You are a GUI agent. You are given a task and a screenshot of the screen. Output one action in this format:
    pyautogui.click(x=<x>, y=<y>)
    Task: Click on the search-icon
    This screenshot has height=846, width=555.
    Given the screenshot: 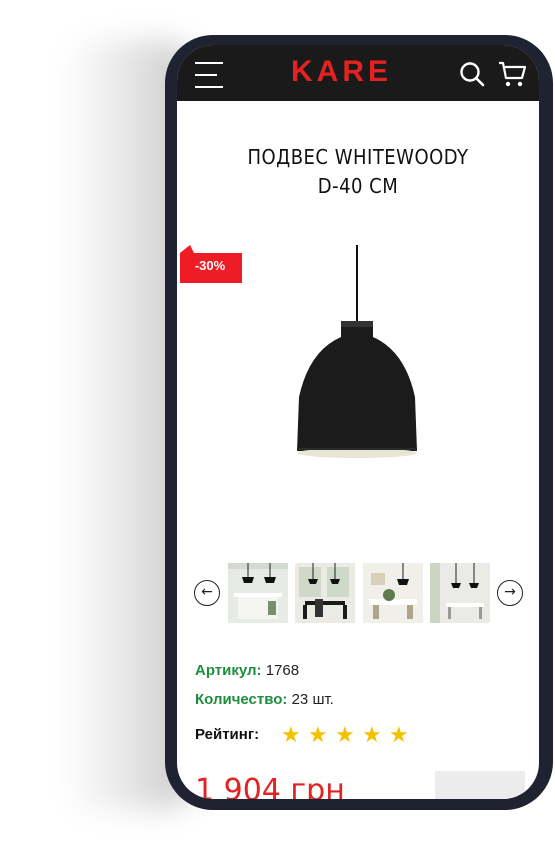 What is the action you would take?
    pyautogui.click(x=472, y=74)
    